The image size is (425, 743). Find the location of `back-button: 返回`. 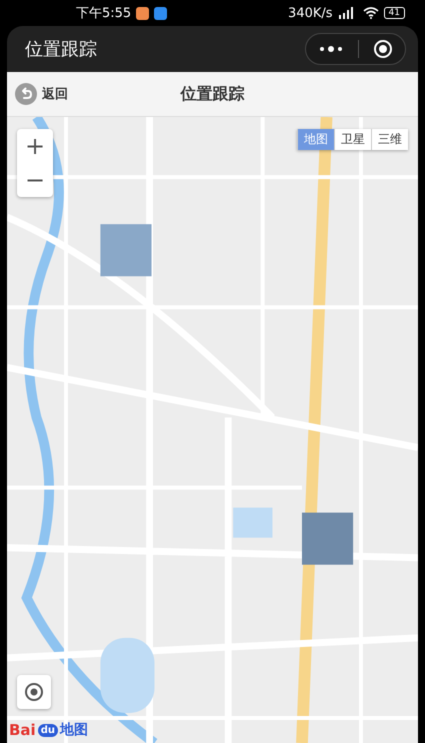

back-button: 返回 is located at coordinates (41, 94).